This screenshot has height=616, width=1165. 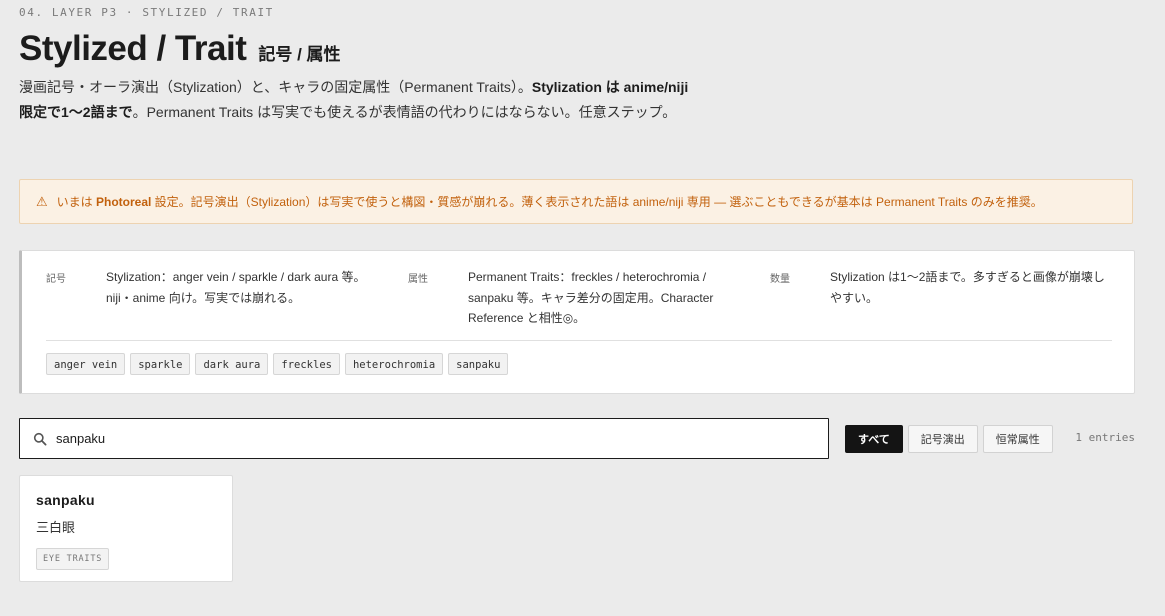 I want to click on info-key: 属性, so click(x=418, y=279).